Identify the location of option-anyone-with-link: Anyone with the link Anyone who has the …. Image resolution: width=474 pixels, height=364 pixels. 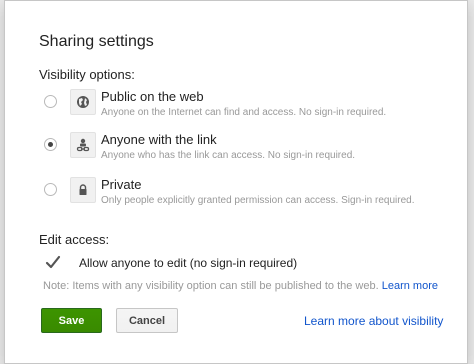
(249, 151).